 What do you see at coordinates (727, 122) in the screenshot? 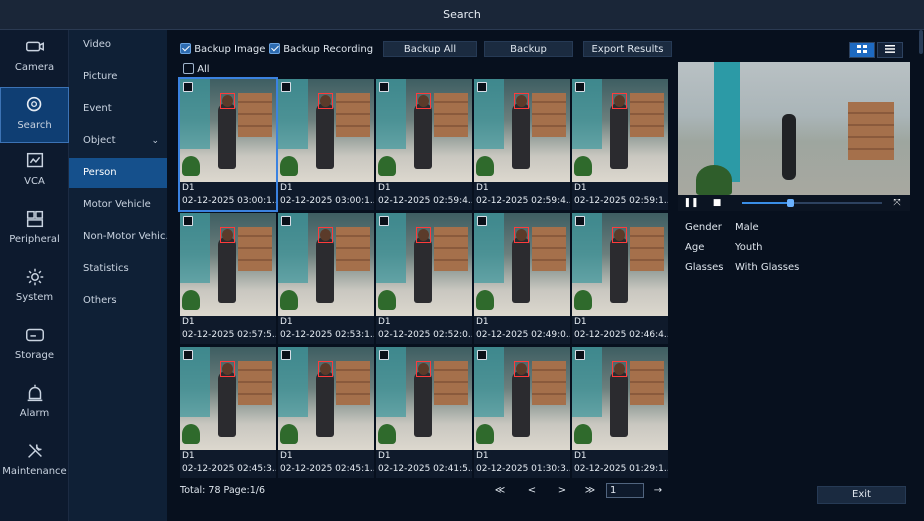
I see `preview-pillar` at bounding box center [727, 122].